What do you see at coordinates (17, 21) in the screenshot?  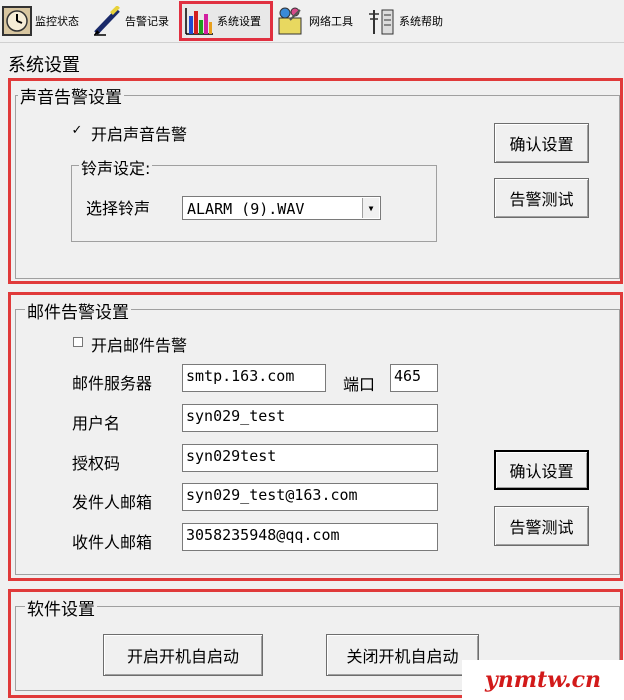 I see `clock-monitor-icon` at bounding box center [17, 21].